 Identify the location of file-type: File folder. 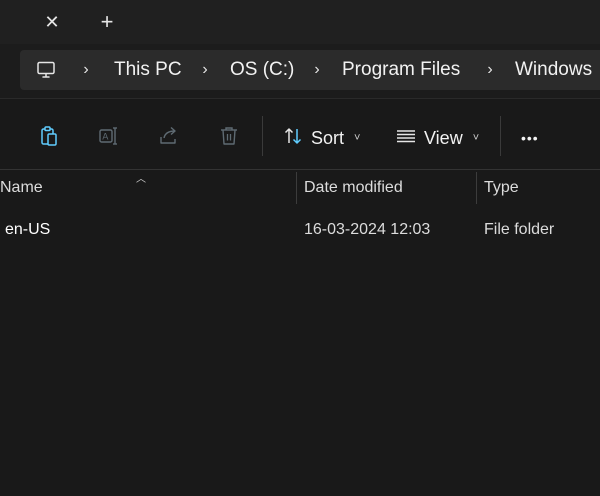
(519, 229).